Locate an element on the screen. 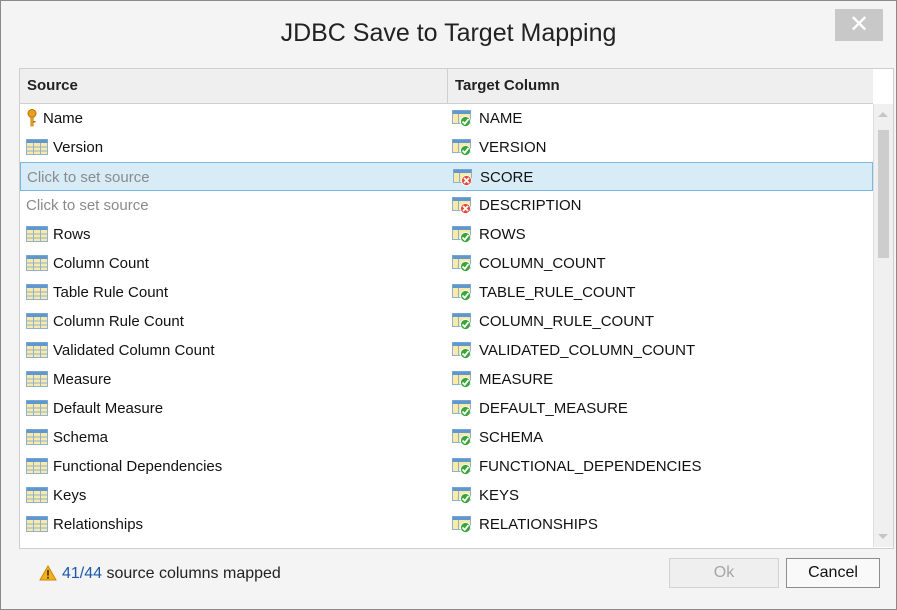 The image size is (897, 610). close-button: ✕ is located at coordinates (859, 25).